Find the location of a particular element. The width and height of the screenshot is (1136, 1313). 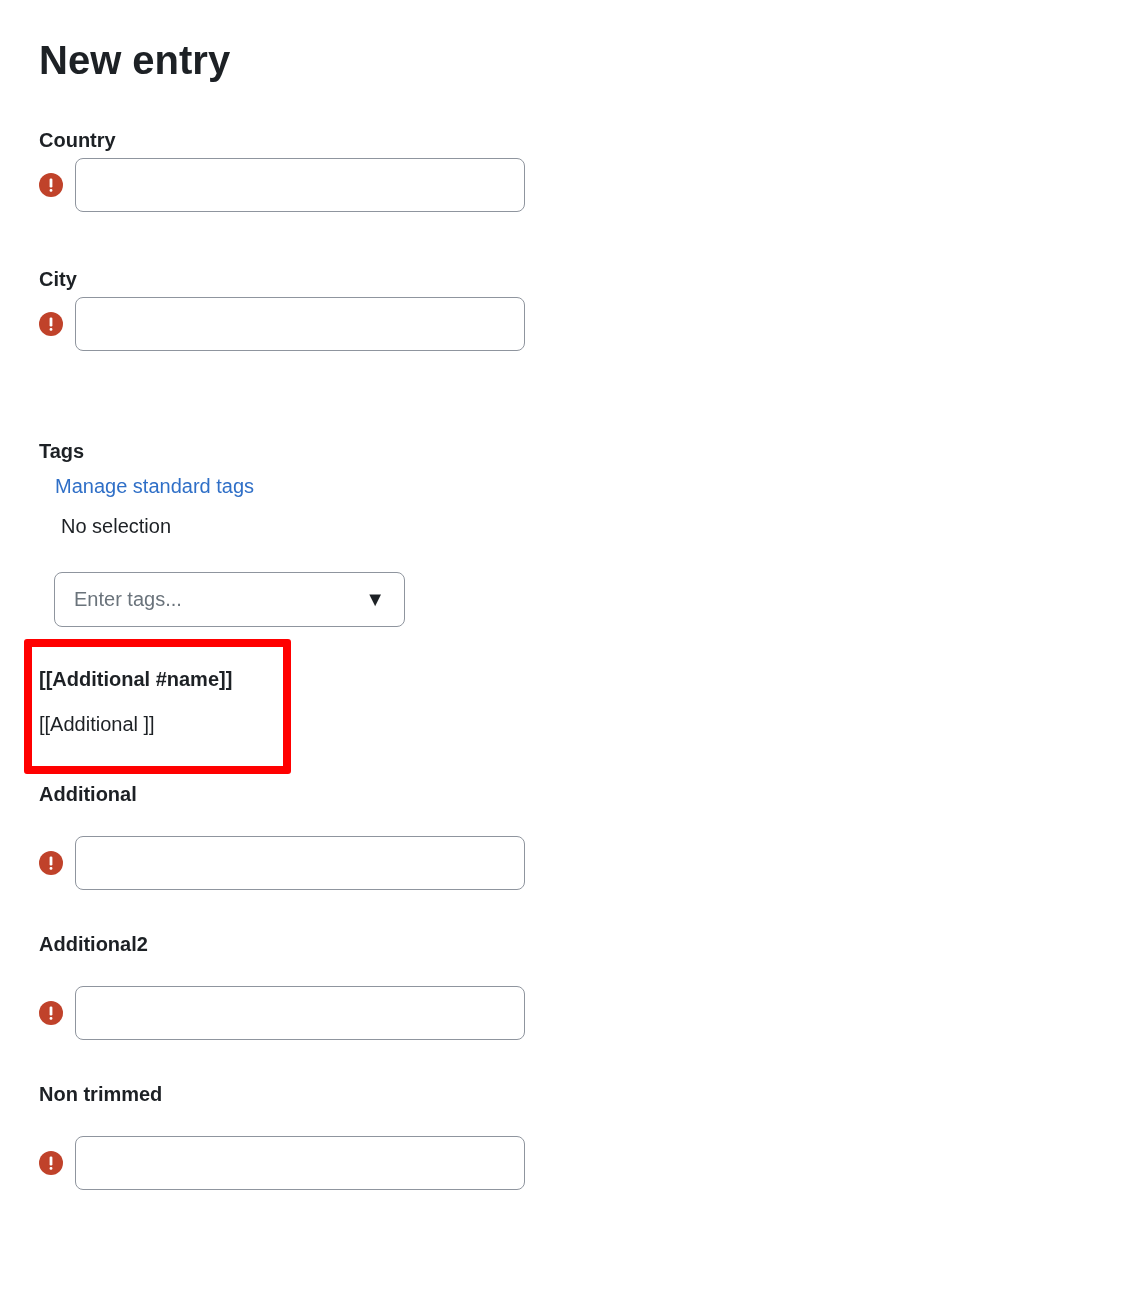

field-label: Tags is located at coordinates (62, 451).